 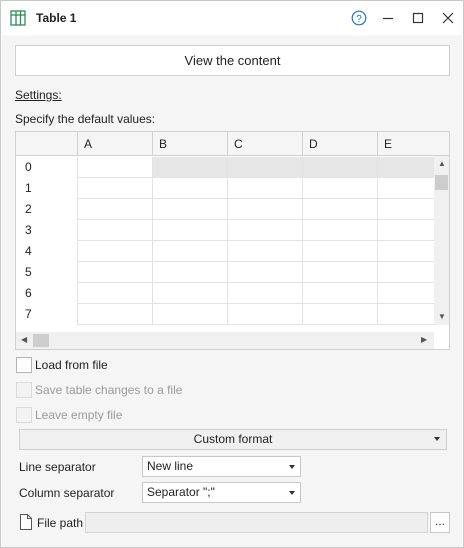 What do you see at coordinates (24, 340) in the screenshot?
I see `scroll-left-icon: ◀` at bounding box center [24, 340].